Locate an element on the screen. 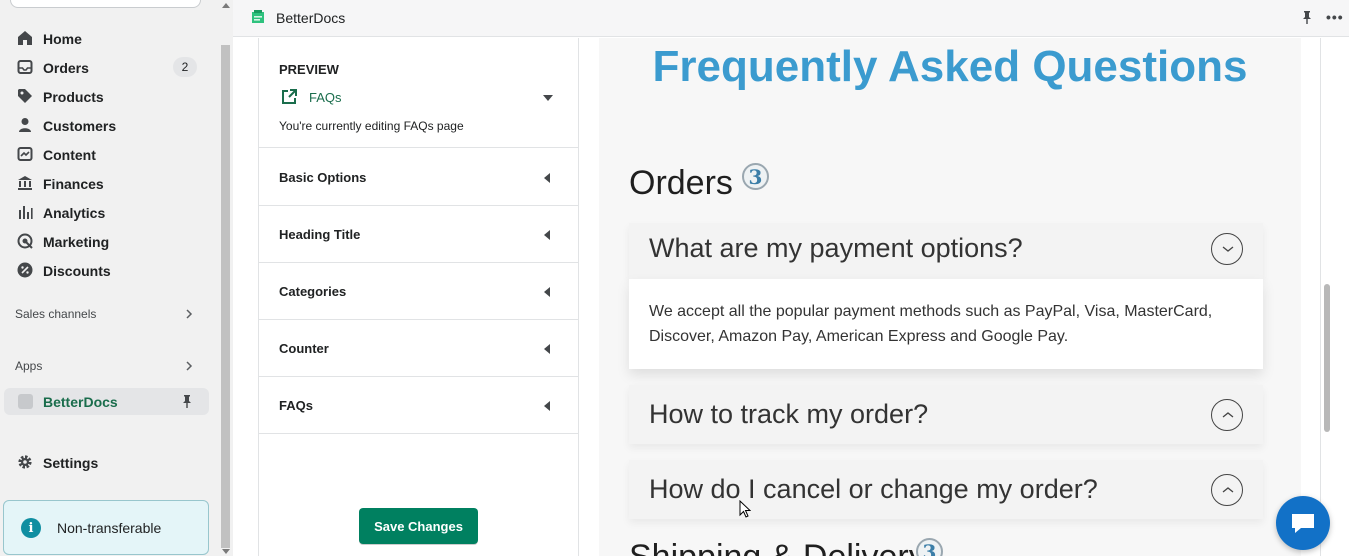  scroll-up-arrow is located at coordinates (226, 5).